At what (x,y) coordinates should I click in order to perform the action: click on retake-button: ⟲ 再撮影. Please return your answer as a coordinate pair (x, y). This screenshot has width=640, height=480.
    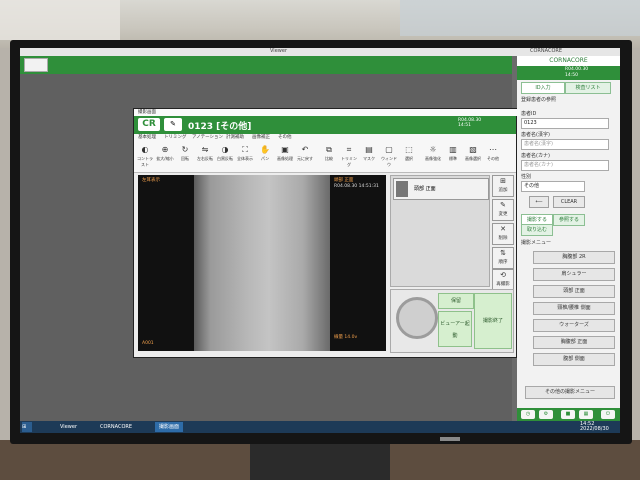
    Looking at the image, I should click on (503, 280).